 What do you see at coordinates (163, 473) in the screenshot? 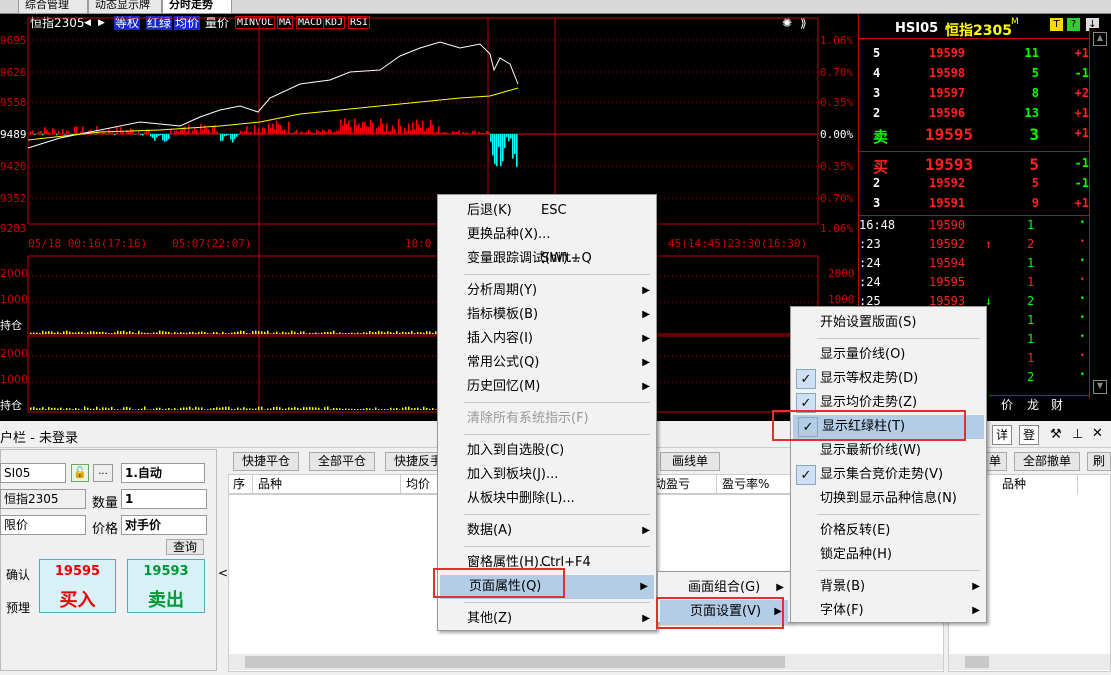
I see `mode-select: 1.自动` at bounding box center [163, 473].